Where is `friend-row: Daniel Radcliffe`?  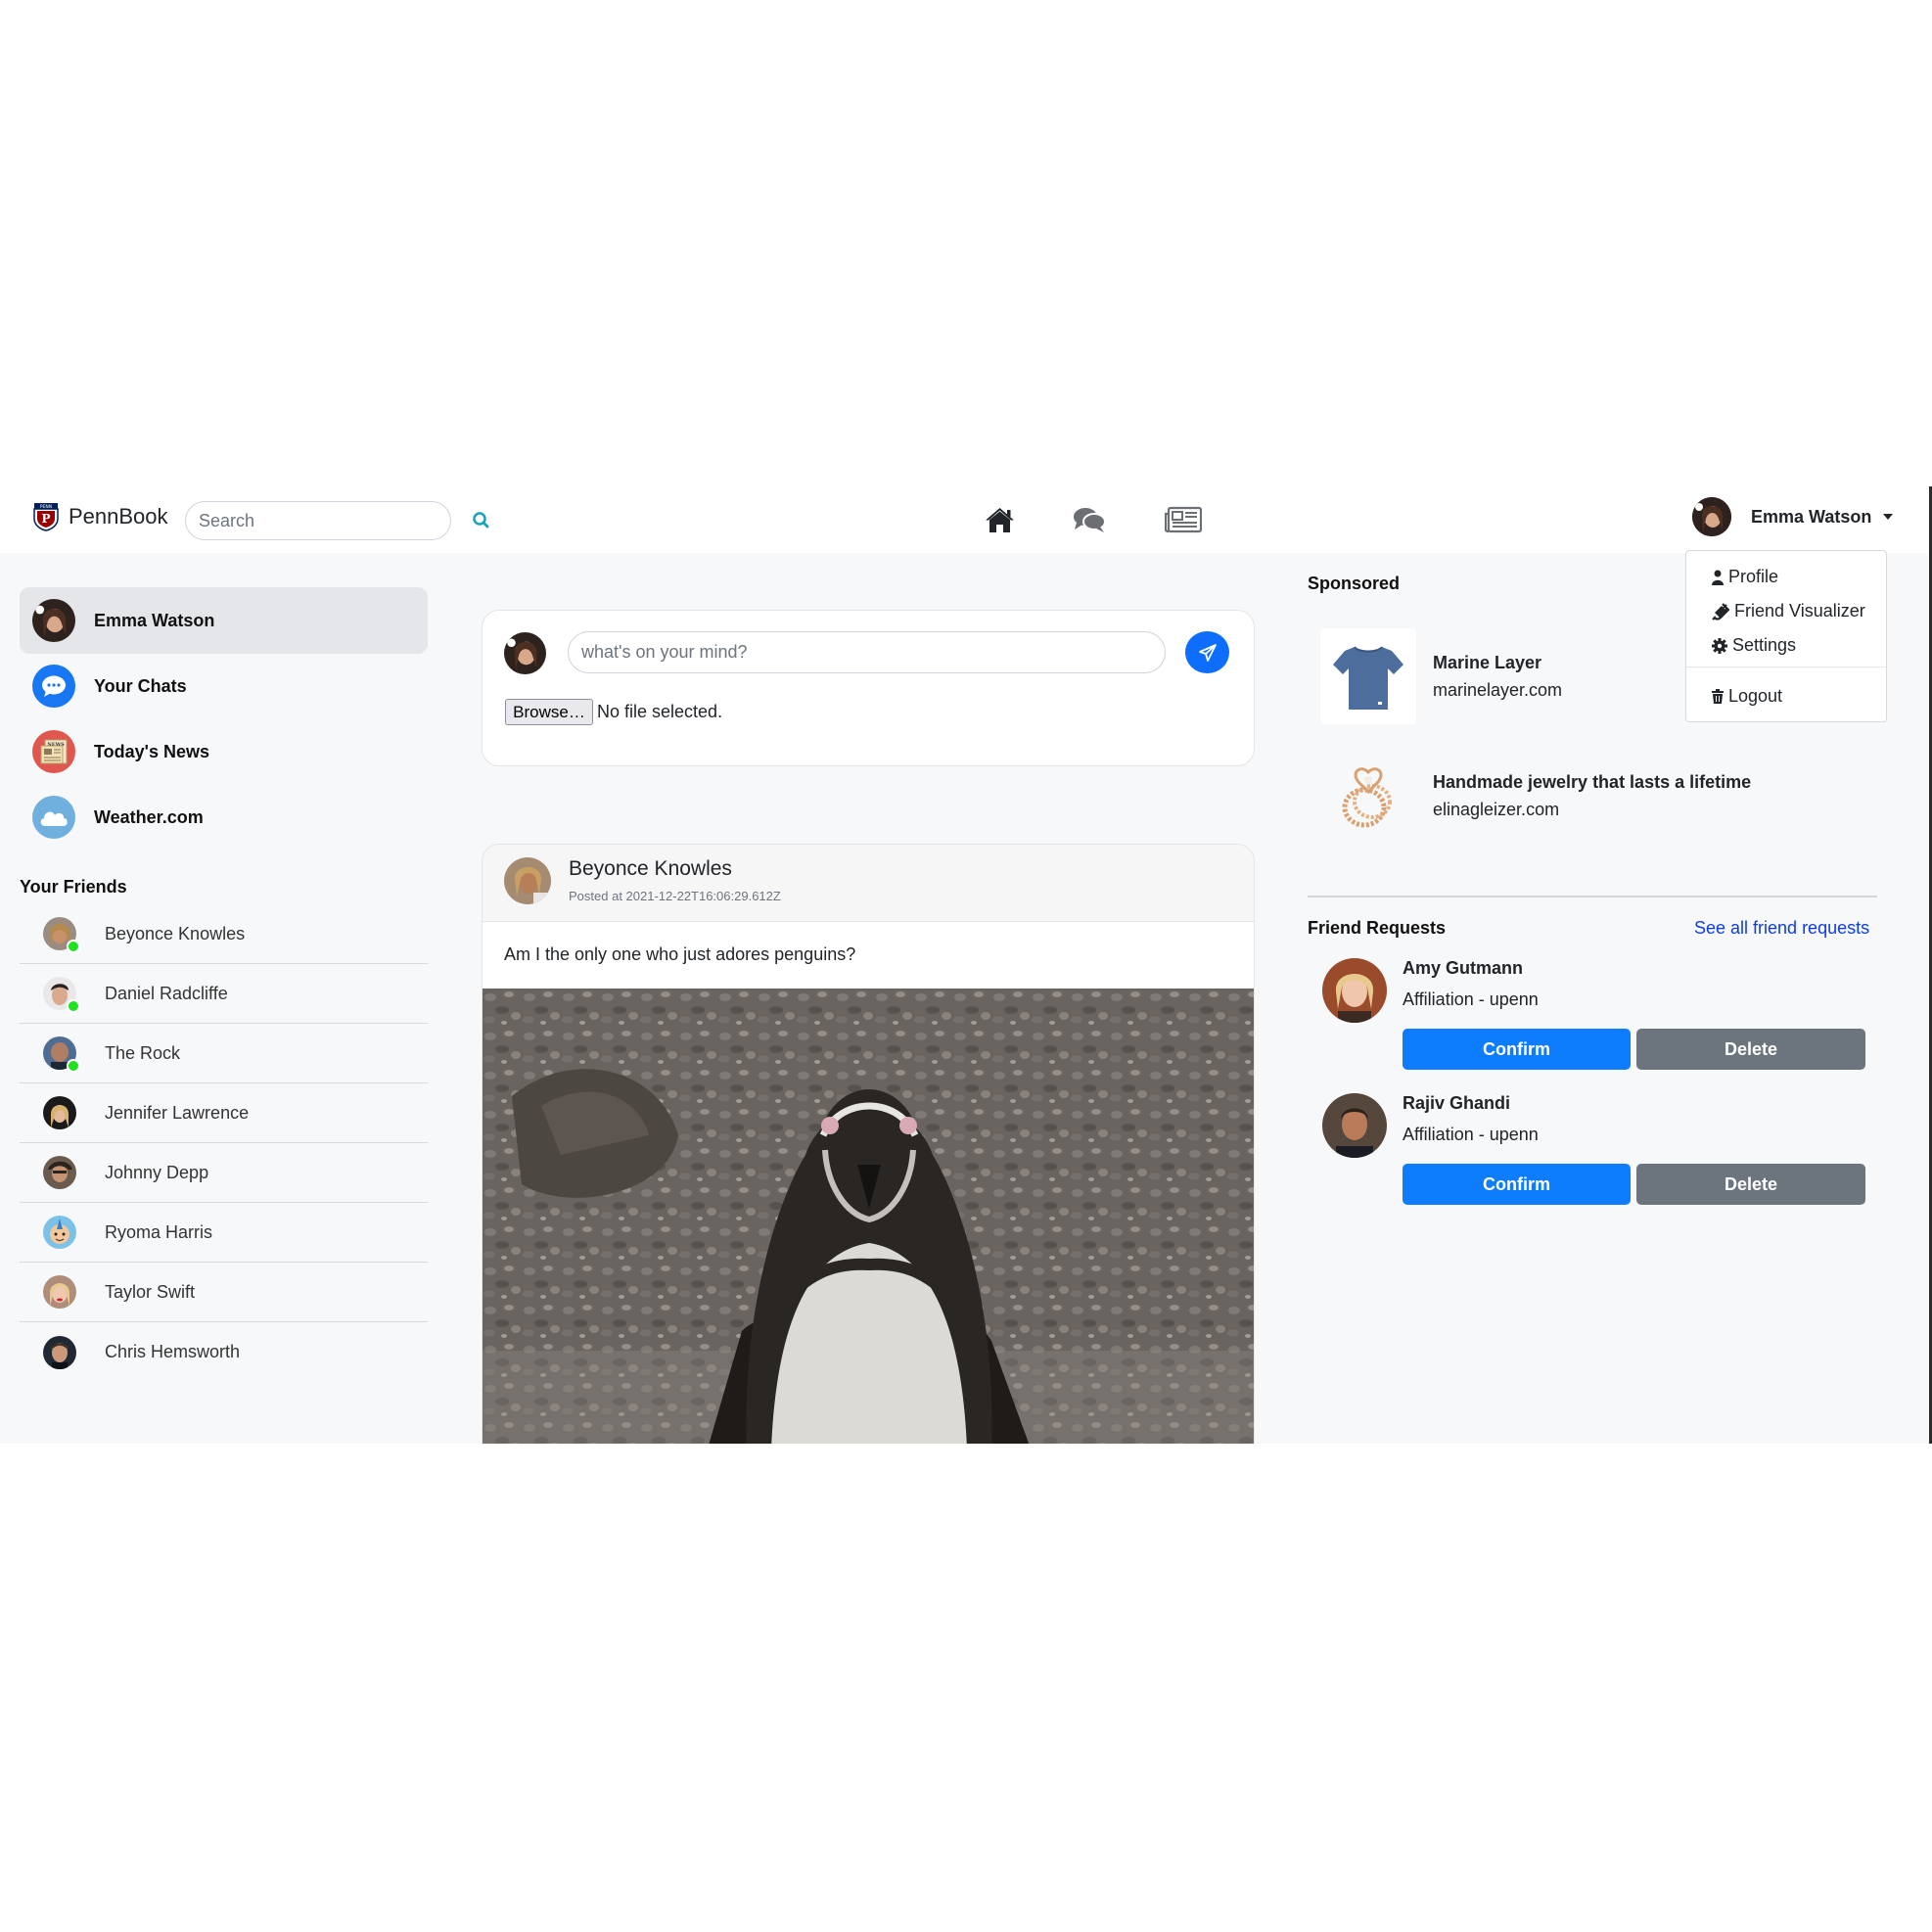 friend-row: Daniel Radcliffe is located at coordinates (224, 994).